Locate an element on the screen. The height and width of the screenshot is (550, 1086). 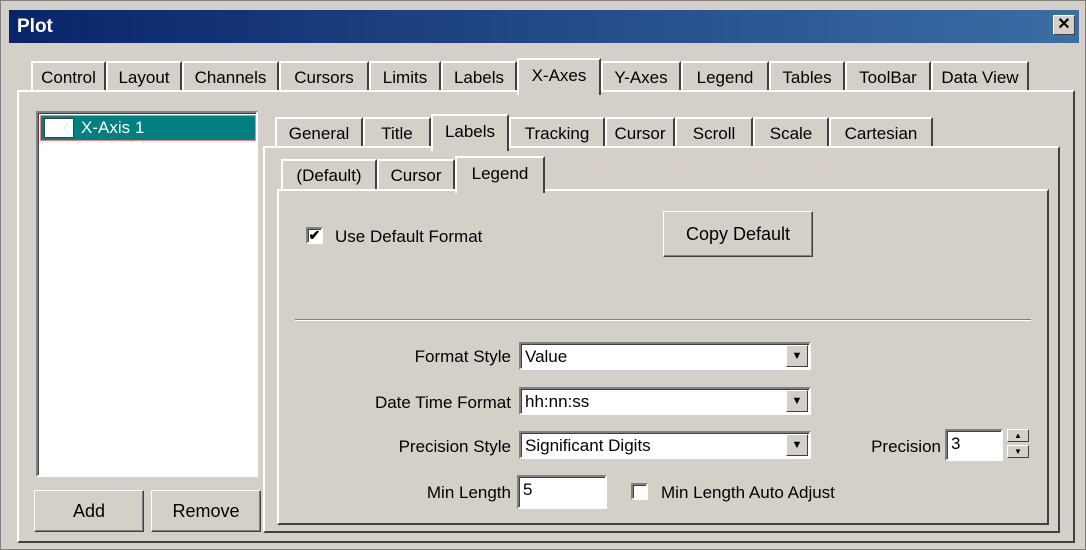
subtab-general: General is located at coordinates (319, 133).